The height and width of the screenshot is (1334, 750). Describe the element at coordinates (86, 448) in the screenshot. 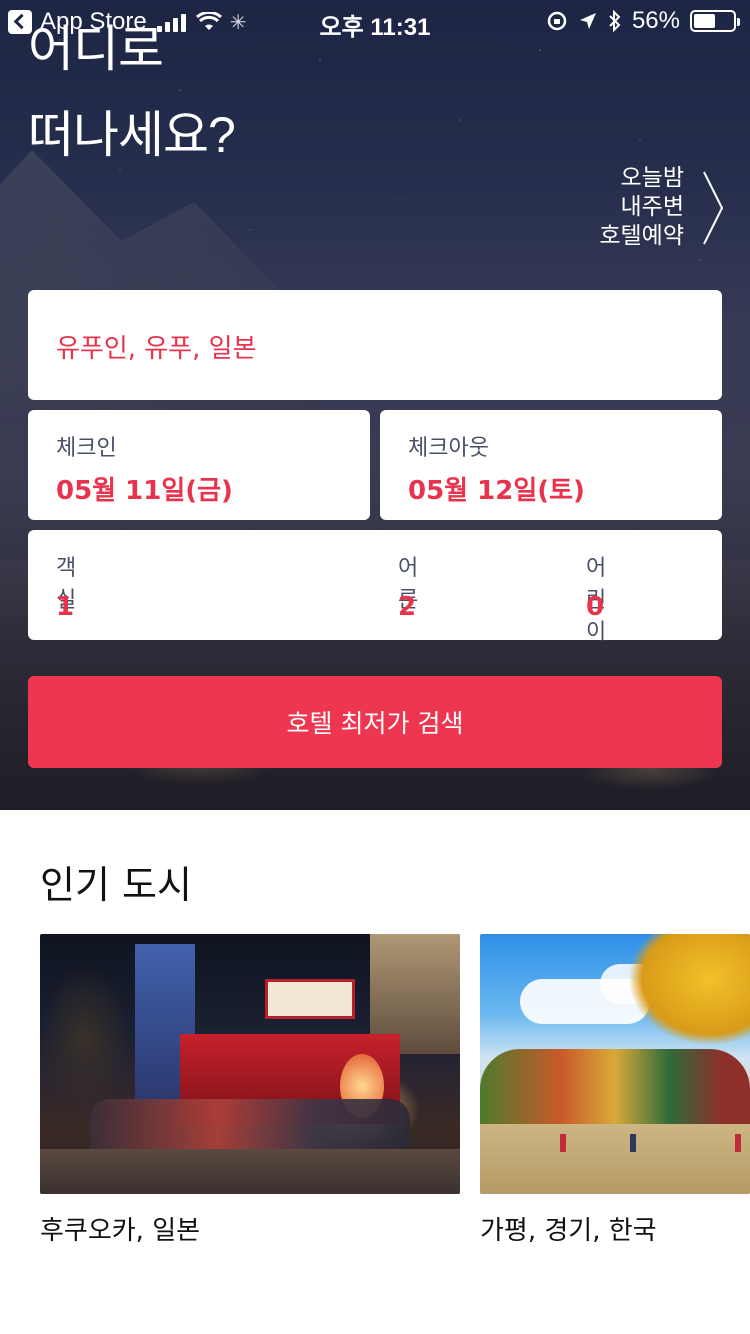

I see `checkin-label: 체크인` at that location.